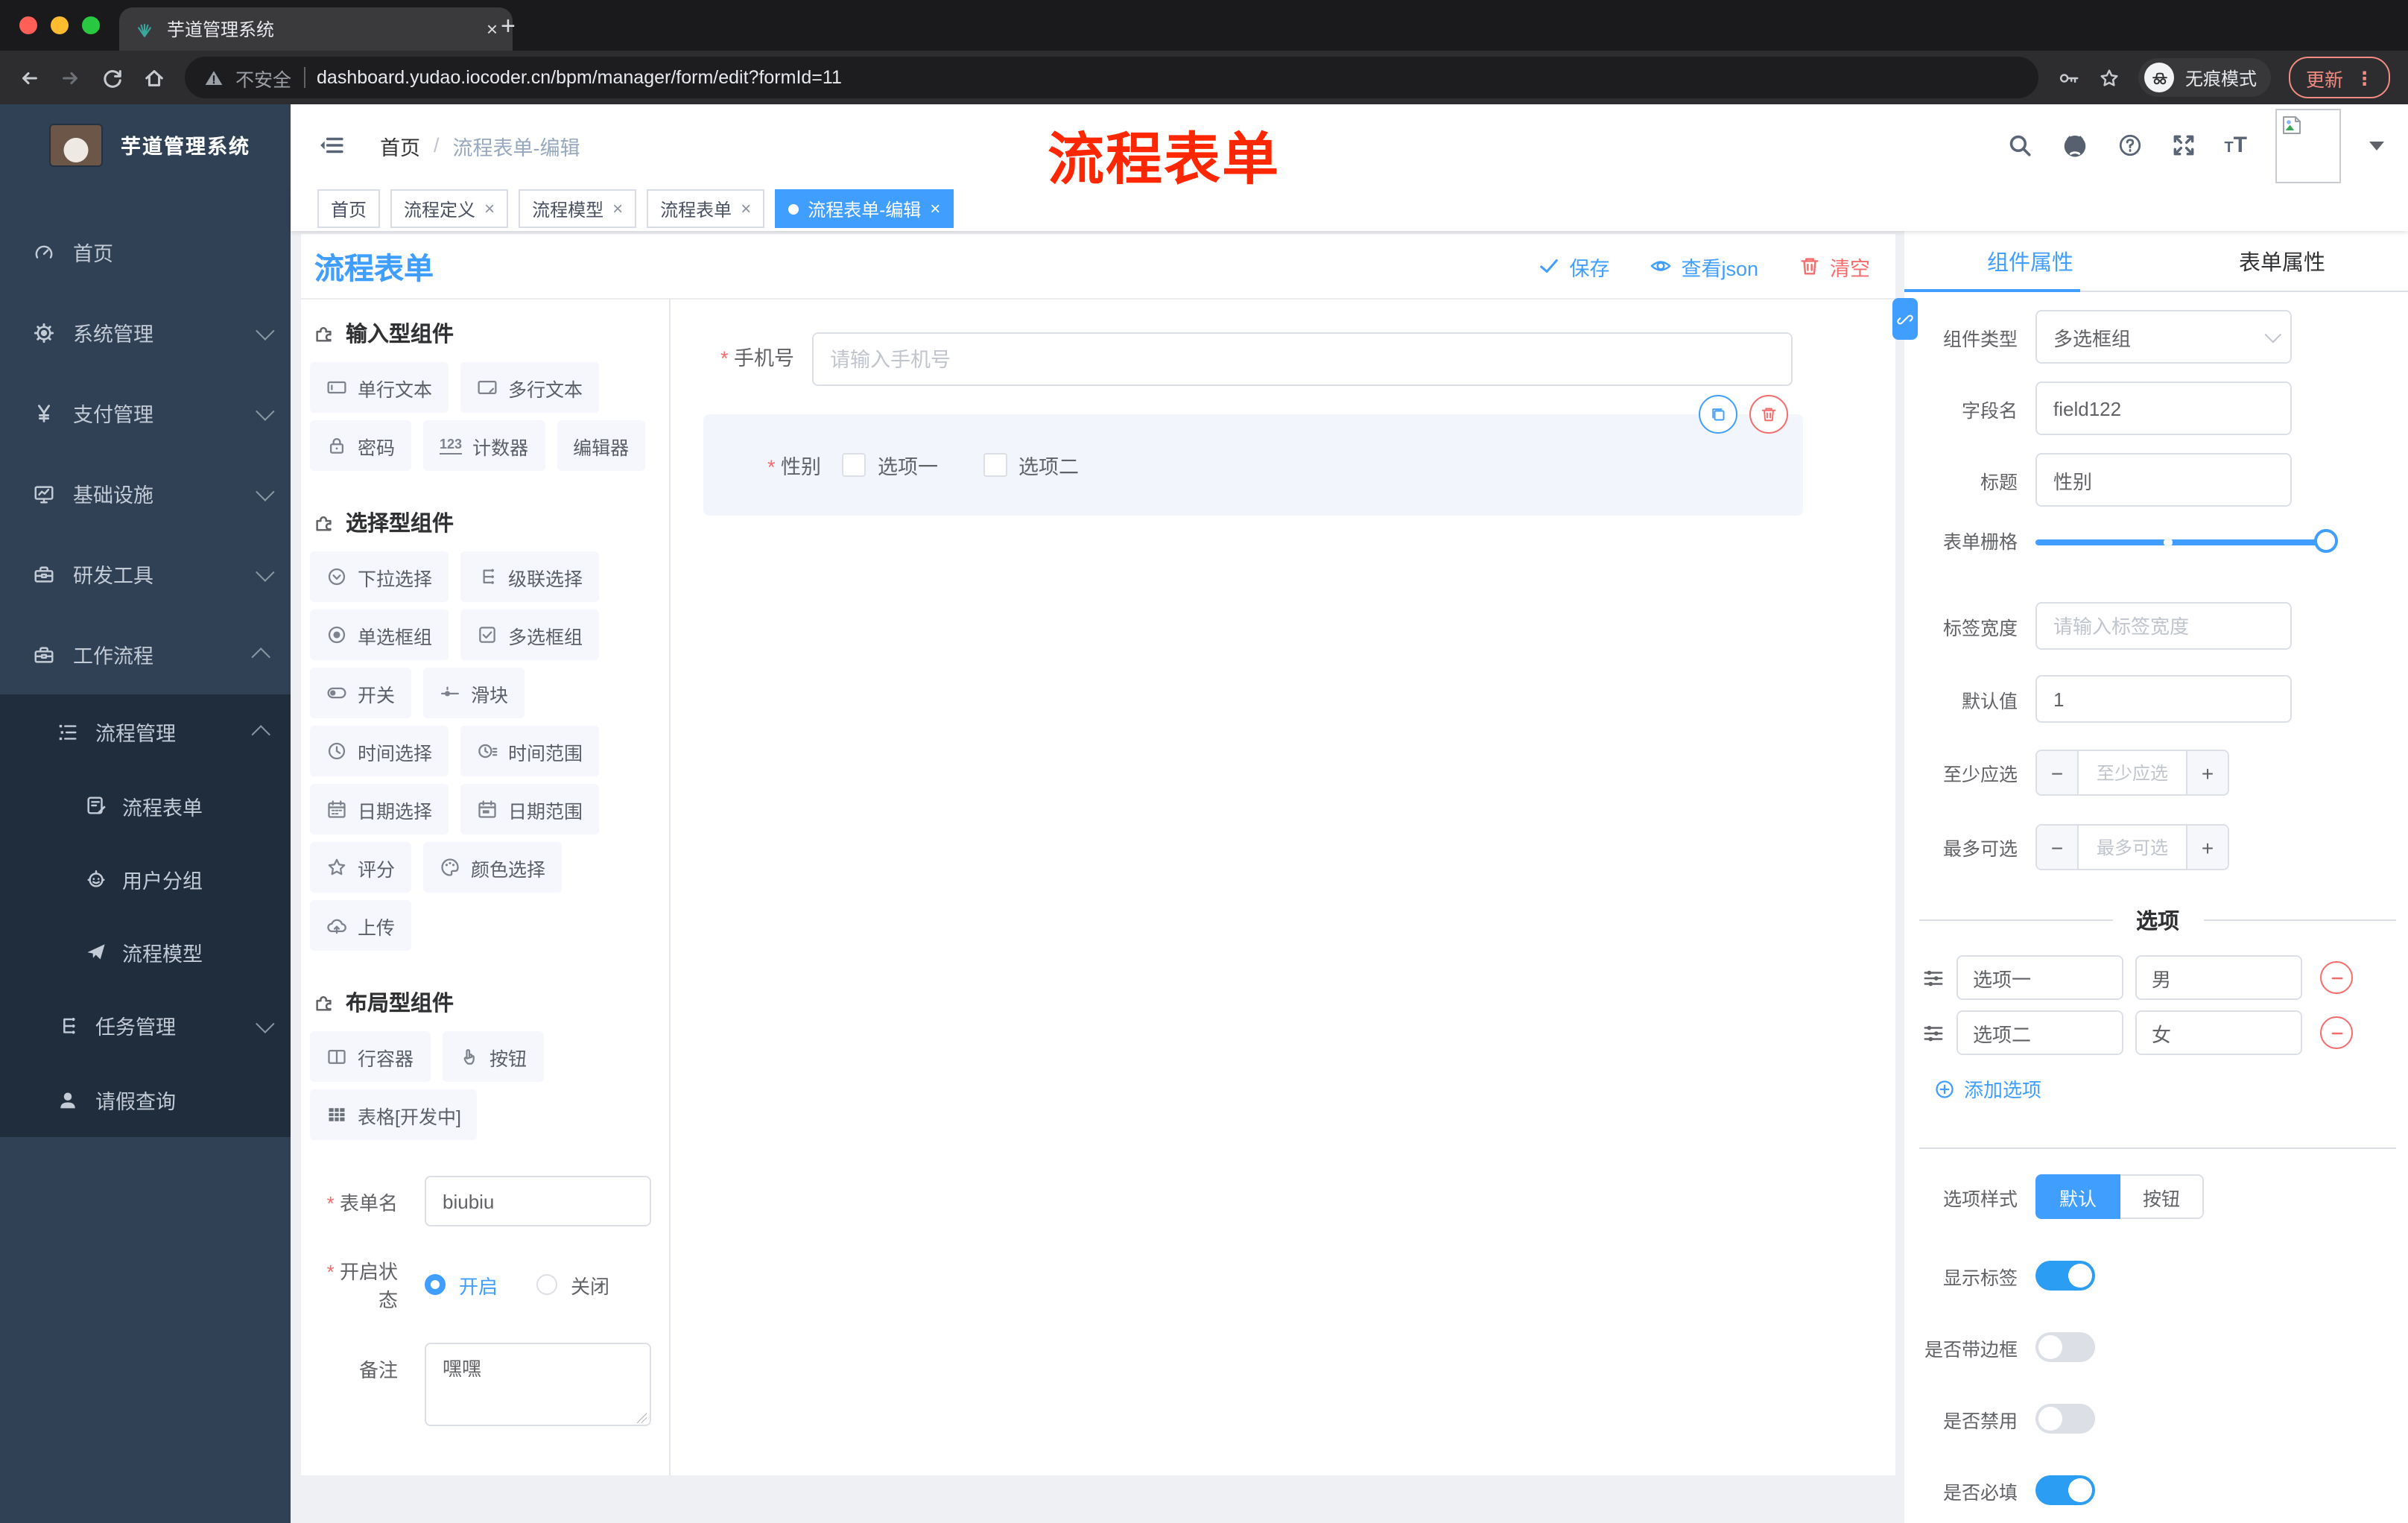  Describe the element at coordinates (2030, 261) in the screenshot. I see `tab-component-props: 组件属性` at that location.